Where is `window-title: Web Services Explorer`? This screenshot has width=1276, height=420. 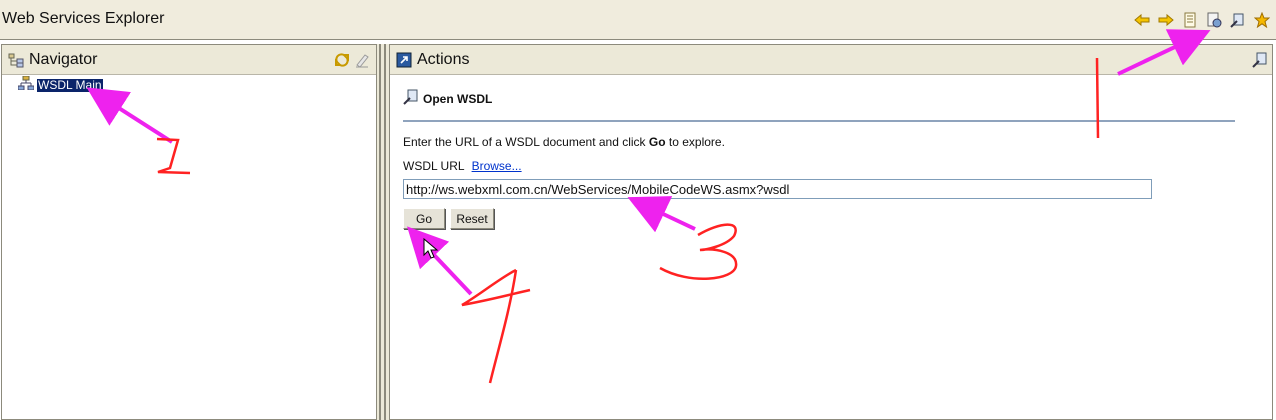 window-title: Web Services Explorer is located at coordinates (83, 18).